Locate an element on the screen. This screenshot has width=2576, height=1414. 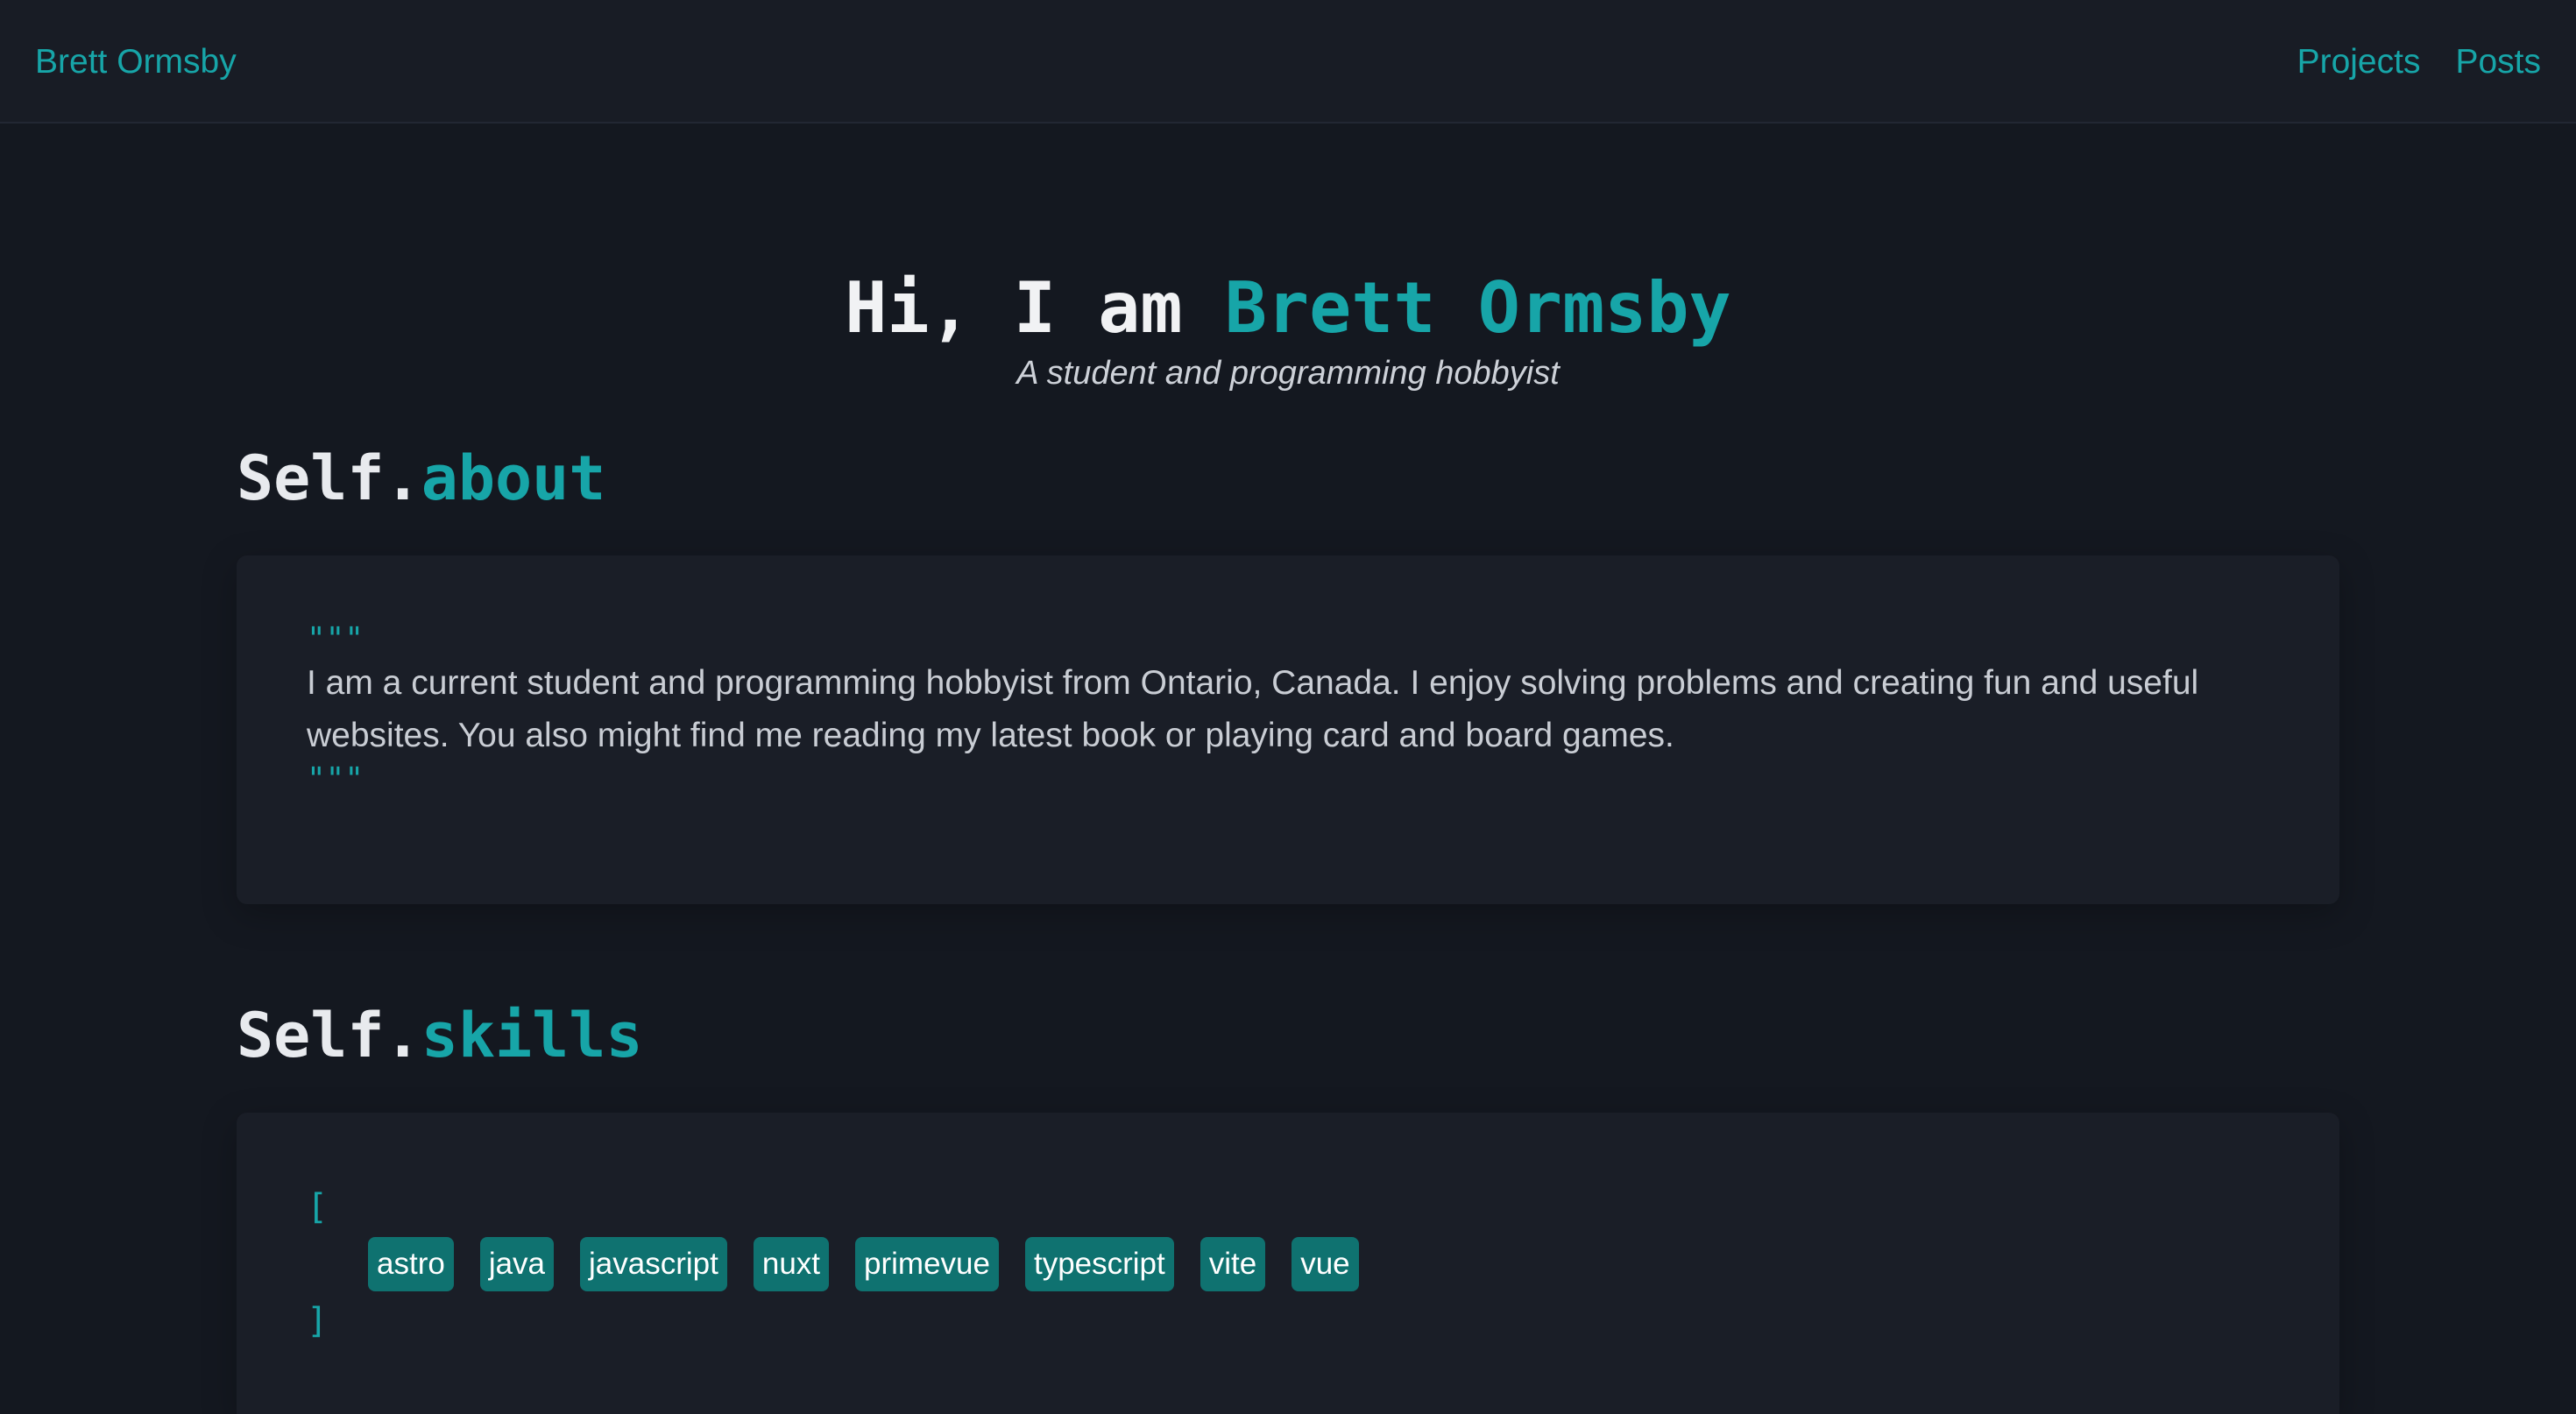
about-quote-close: """ is located at coordinates (335, 779).